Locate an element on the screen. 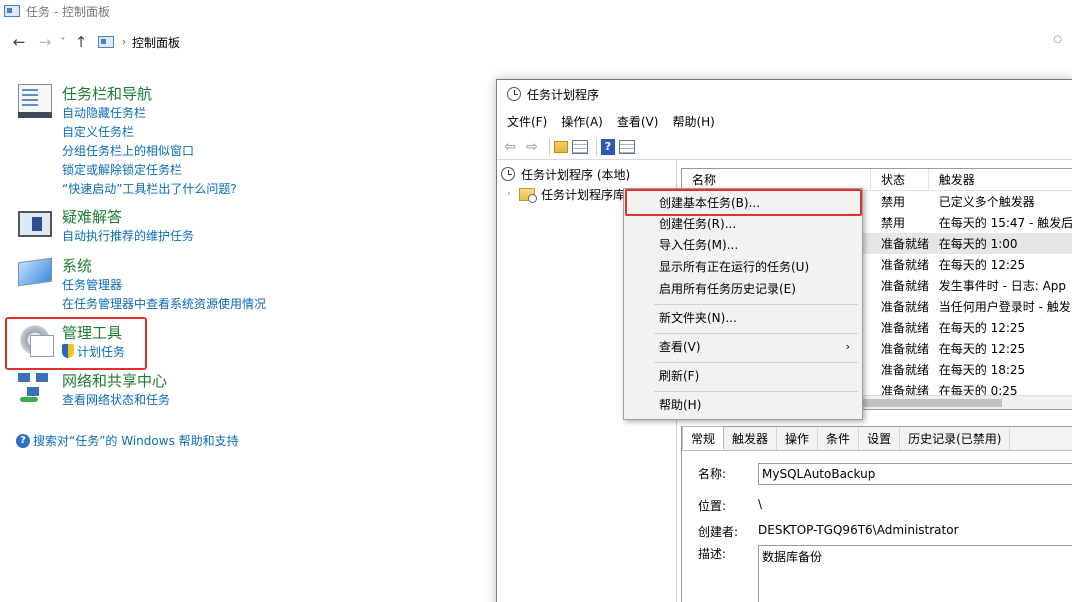 The width and height of the screenshot is (1072, 602). forward-arrow-icon: ⇨ is located at coordinates (532, 147).